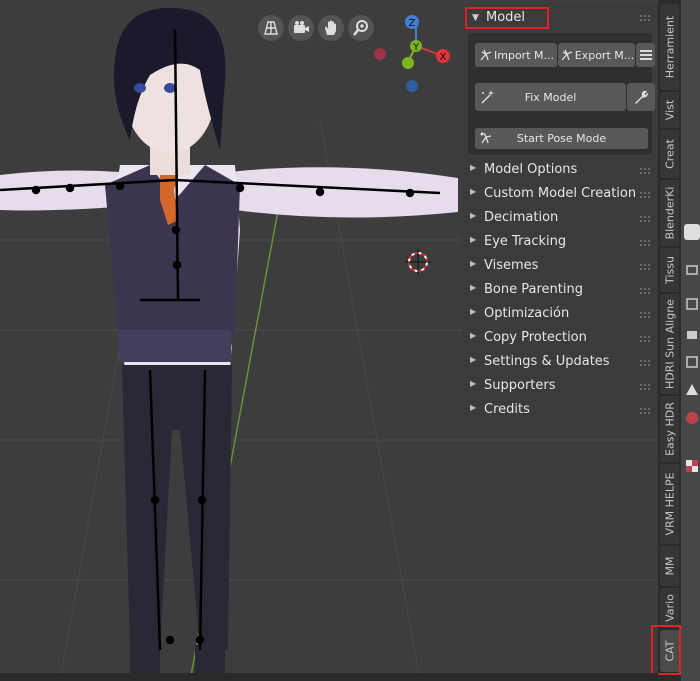  Describe the element at coordinates (560, 267) in the screenshot. I see `section-visemes: ▶ Visemes` at that location.